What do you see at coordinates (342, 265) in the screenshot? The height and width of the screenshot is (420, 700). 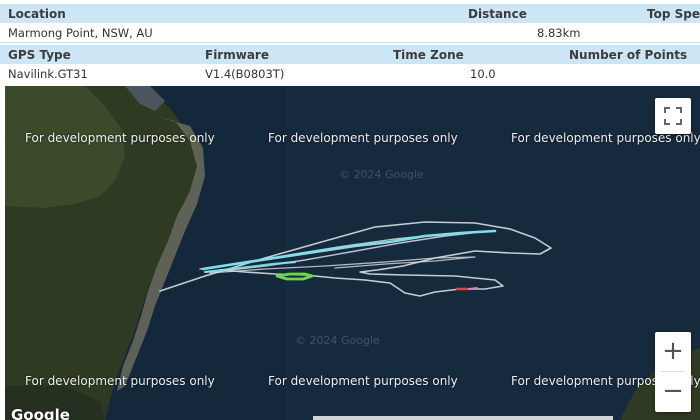 I see `track-return-line` at bounding box center [342, 265].